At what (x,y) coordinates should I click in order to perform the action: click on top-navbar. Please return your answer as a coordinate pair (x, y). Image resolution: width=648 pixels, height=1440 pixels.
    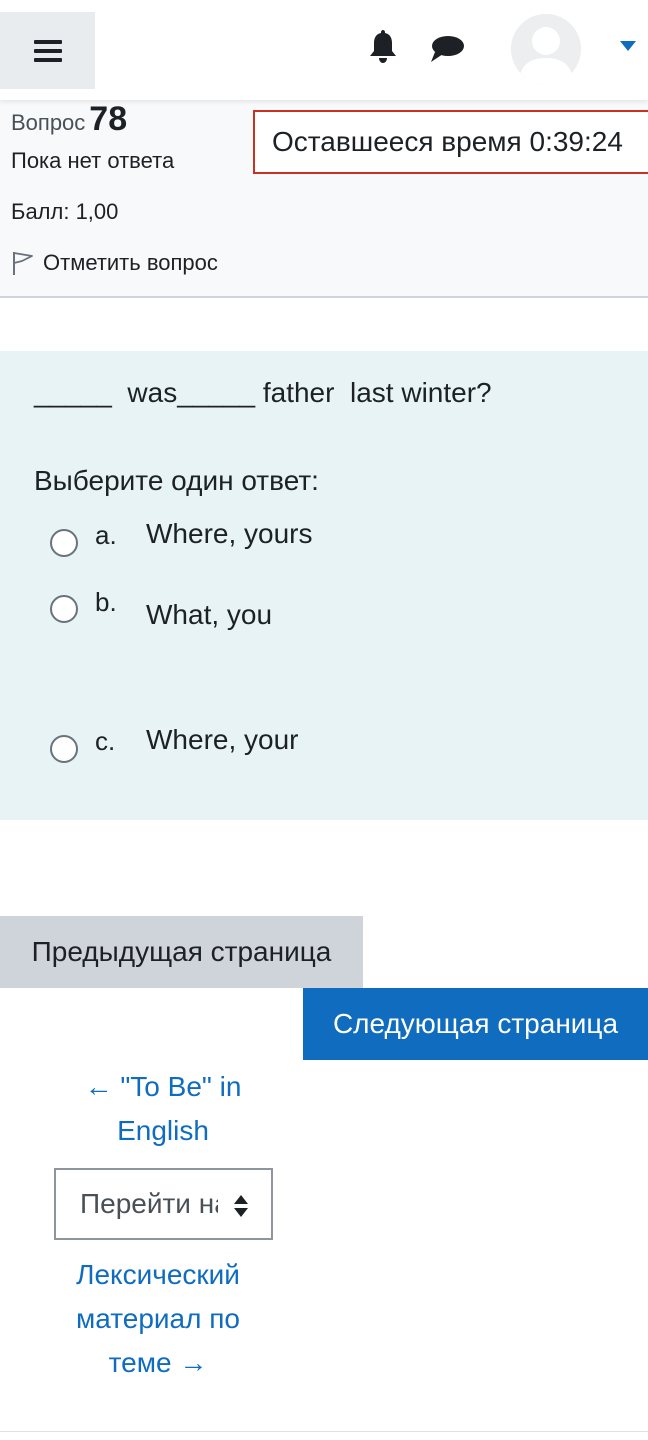
    Looking at the image, I should click on (324, 50).